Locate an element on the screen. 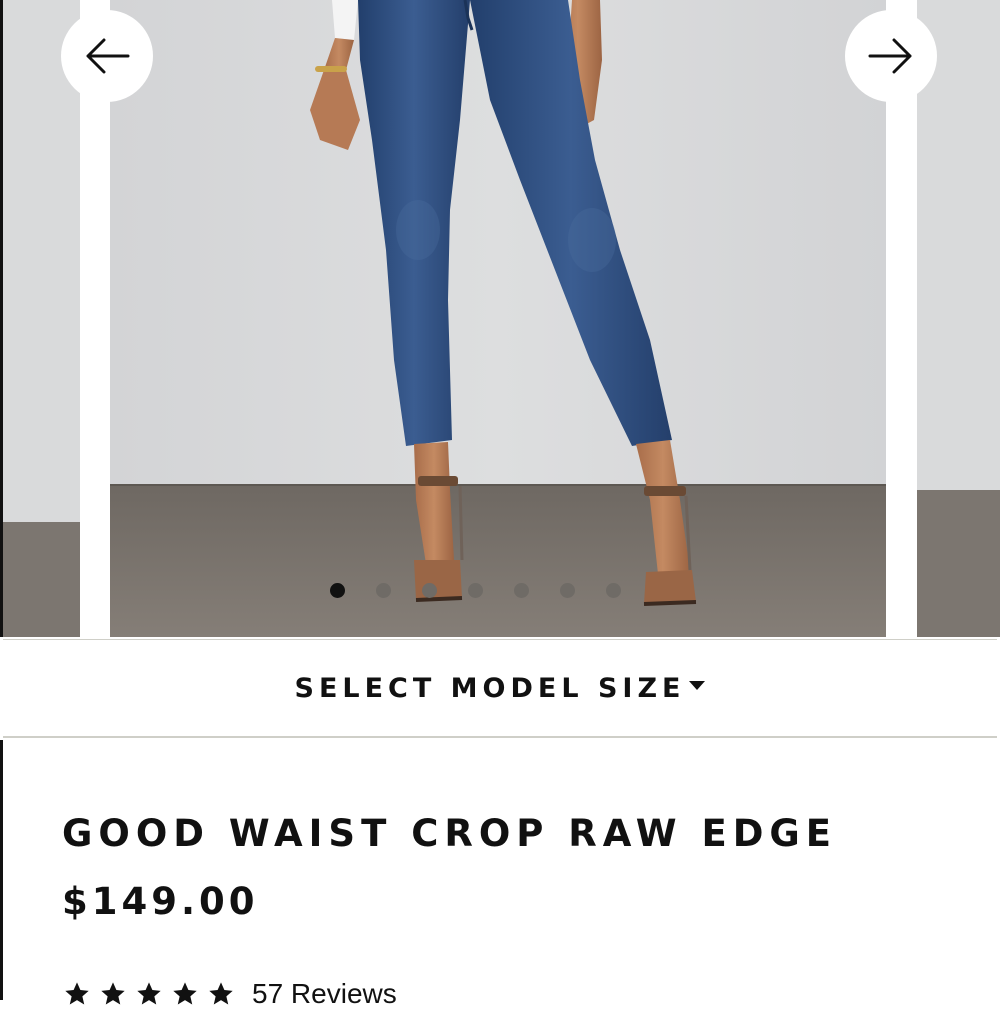  previous-slide-peek is located at coordinates (40, 318).